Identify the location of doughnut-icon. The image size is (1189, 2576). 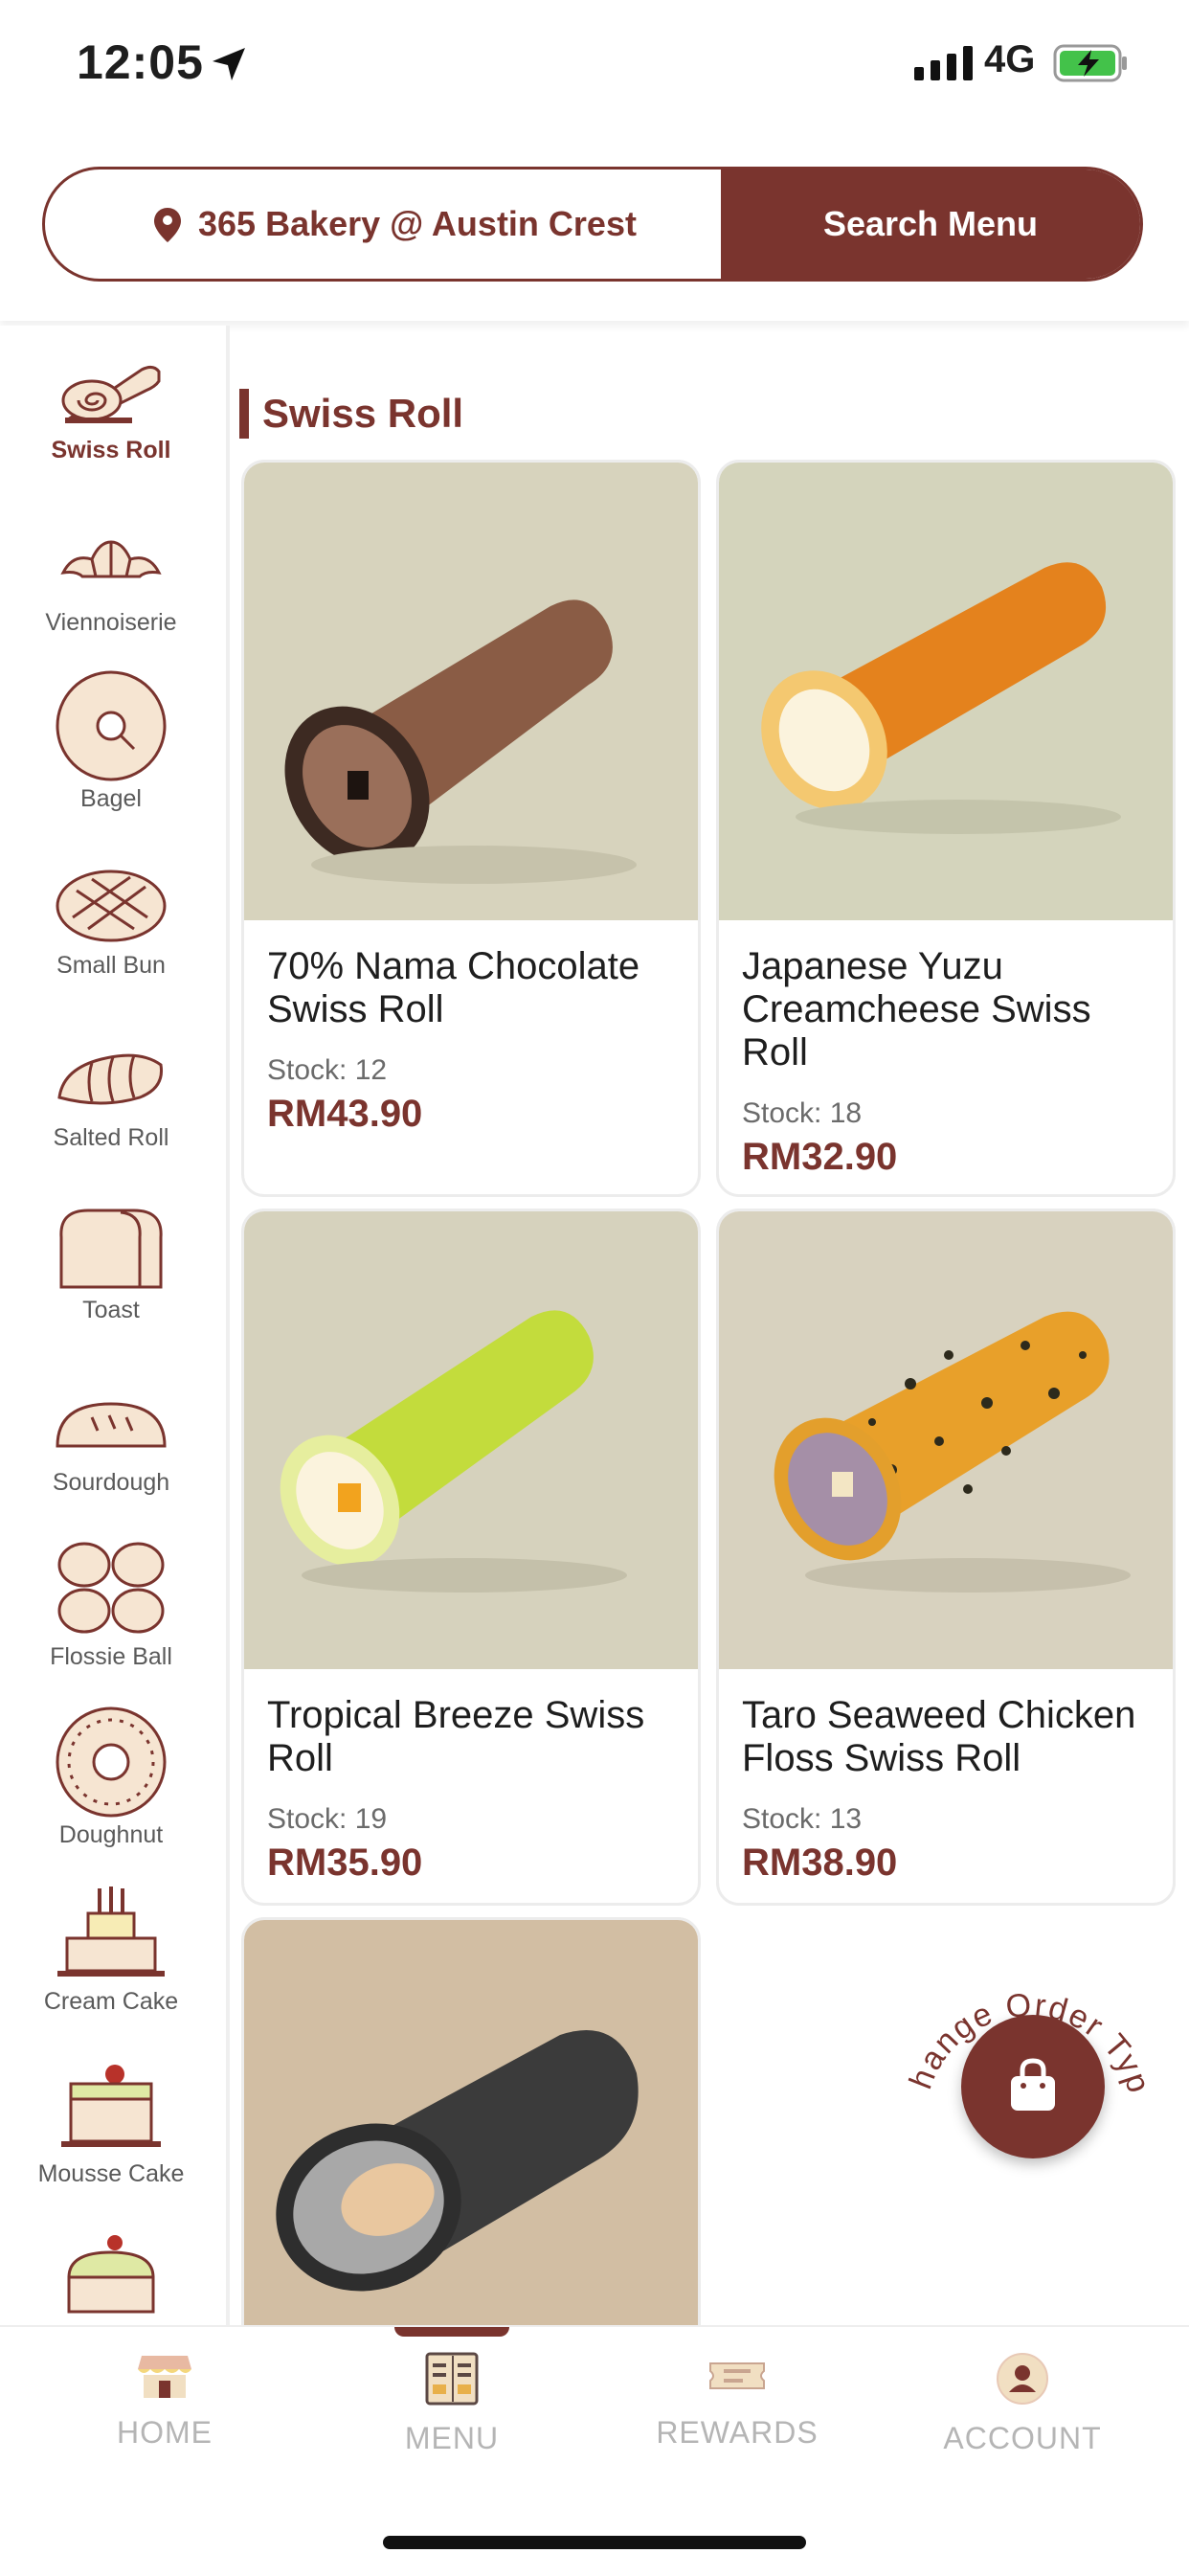
(111, 1762).